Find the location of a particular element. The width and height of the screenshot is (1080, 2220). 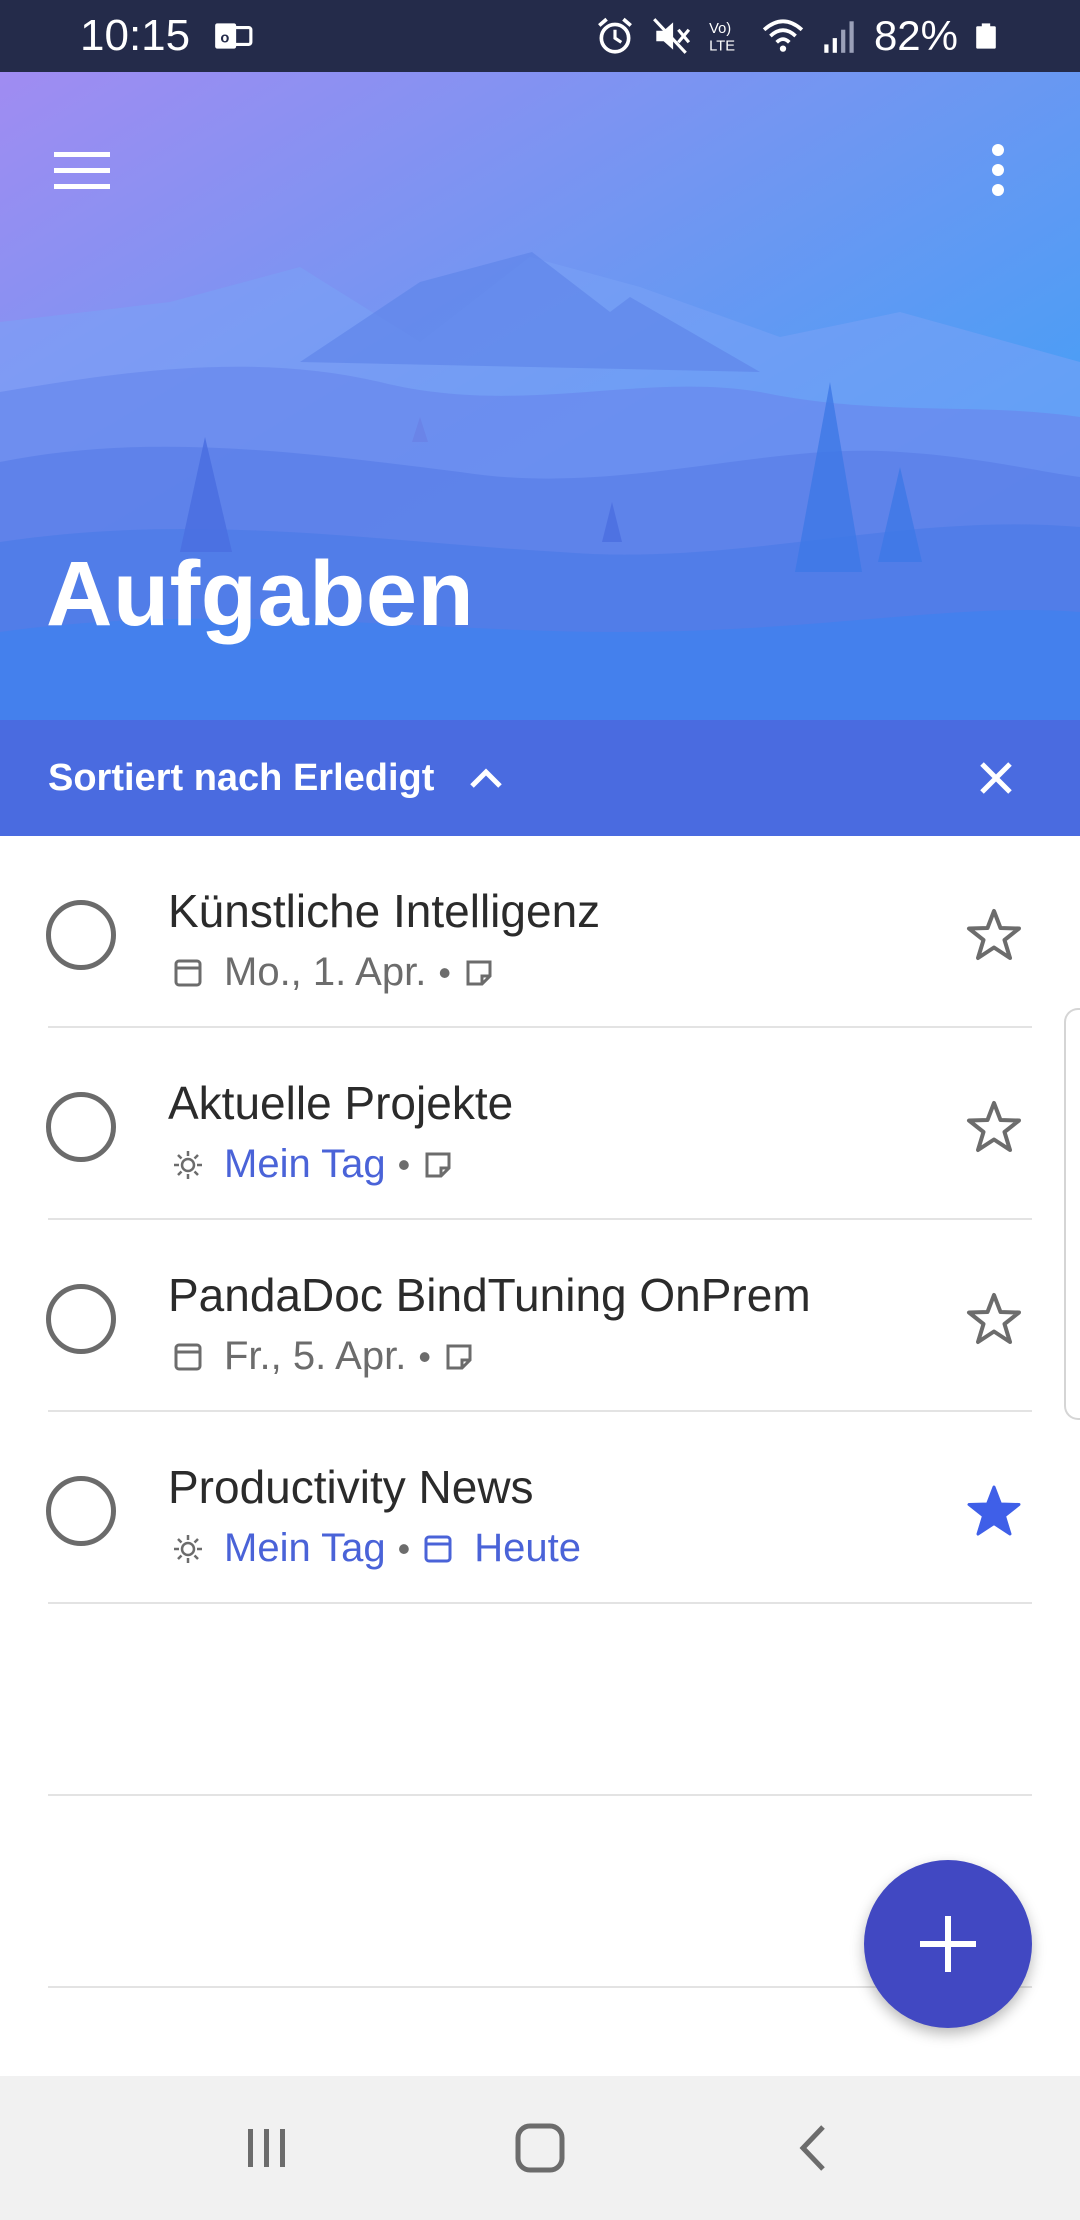

svg-text: LTE is located at coordinates (722, 47).